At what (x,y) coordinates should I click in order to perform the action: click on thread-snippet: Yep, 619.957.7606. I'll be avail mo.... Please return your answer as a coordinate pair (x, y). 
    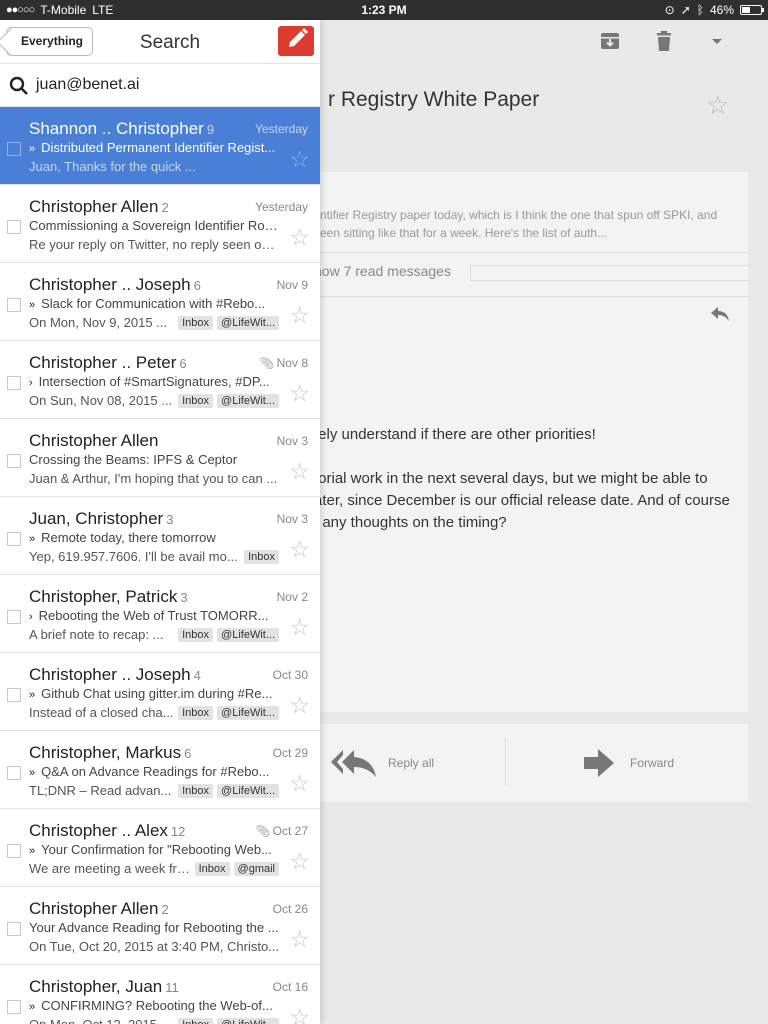
    Looking at the image, I should click on (133, 556).